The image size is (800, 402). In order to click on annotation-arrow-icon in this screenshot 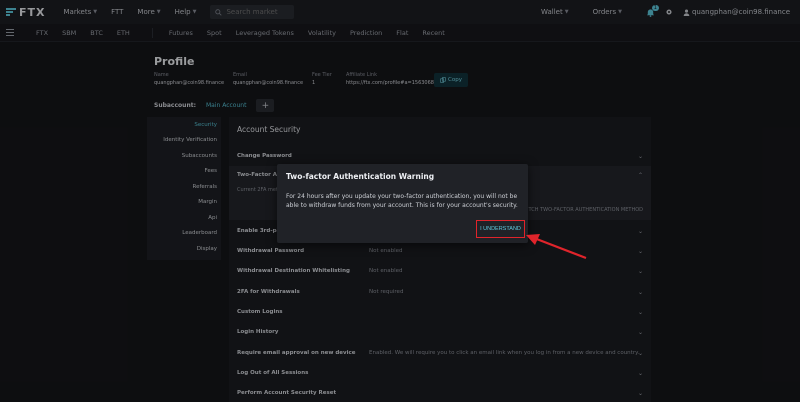, I will do `click(556, 247)`.